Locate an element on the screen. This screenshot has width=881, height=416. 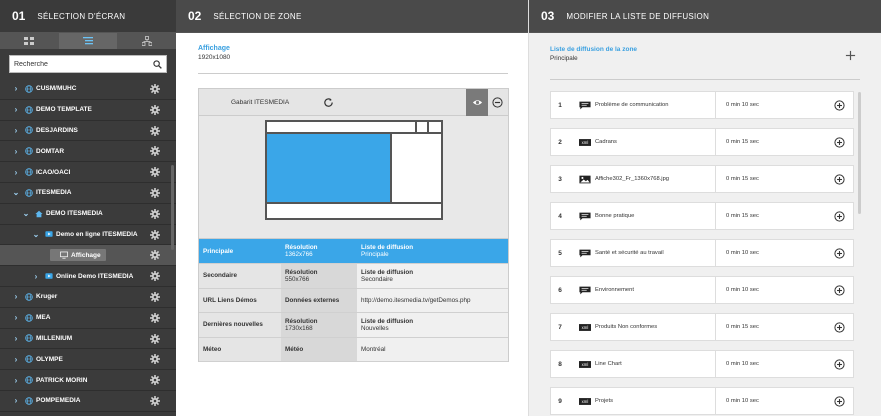
playlist-item: 3 Affiche302_Fr_1360x768.jpg 0 min 15 sec is located at coordinates (702, 179).